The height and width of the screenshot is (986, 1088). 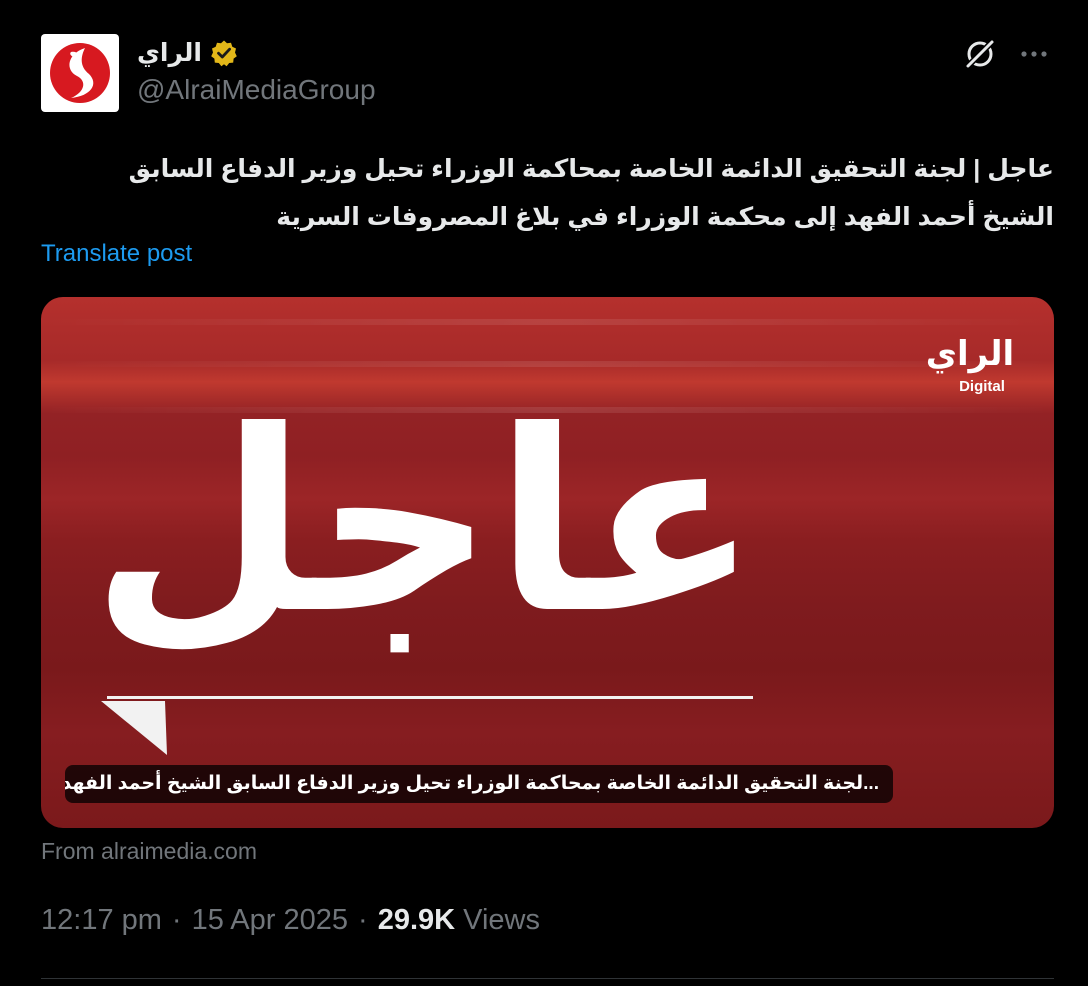 What do you see at coordinates (501, 920) in the screenshot?
I see `views-label: Views` at bounding box center [501, 920].